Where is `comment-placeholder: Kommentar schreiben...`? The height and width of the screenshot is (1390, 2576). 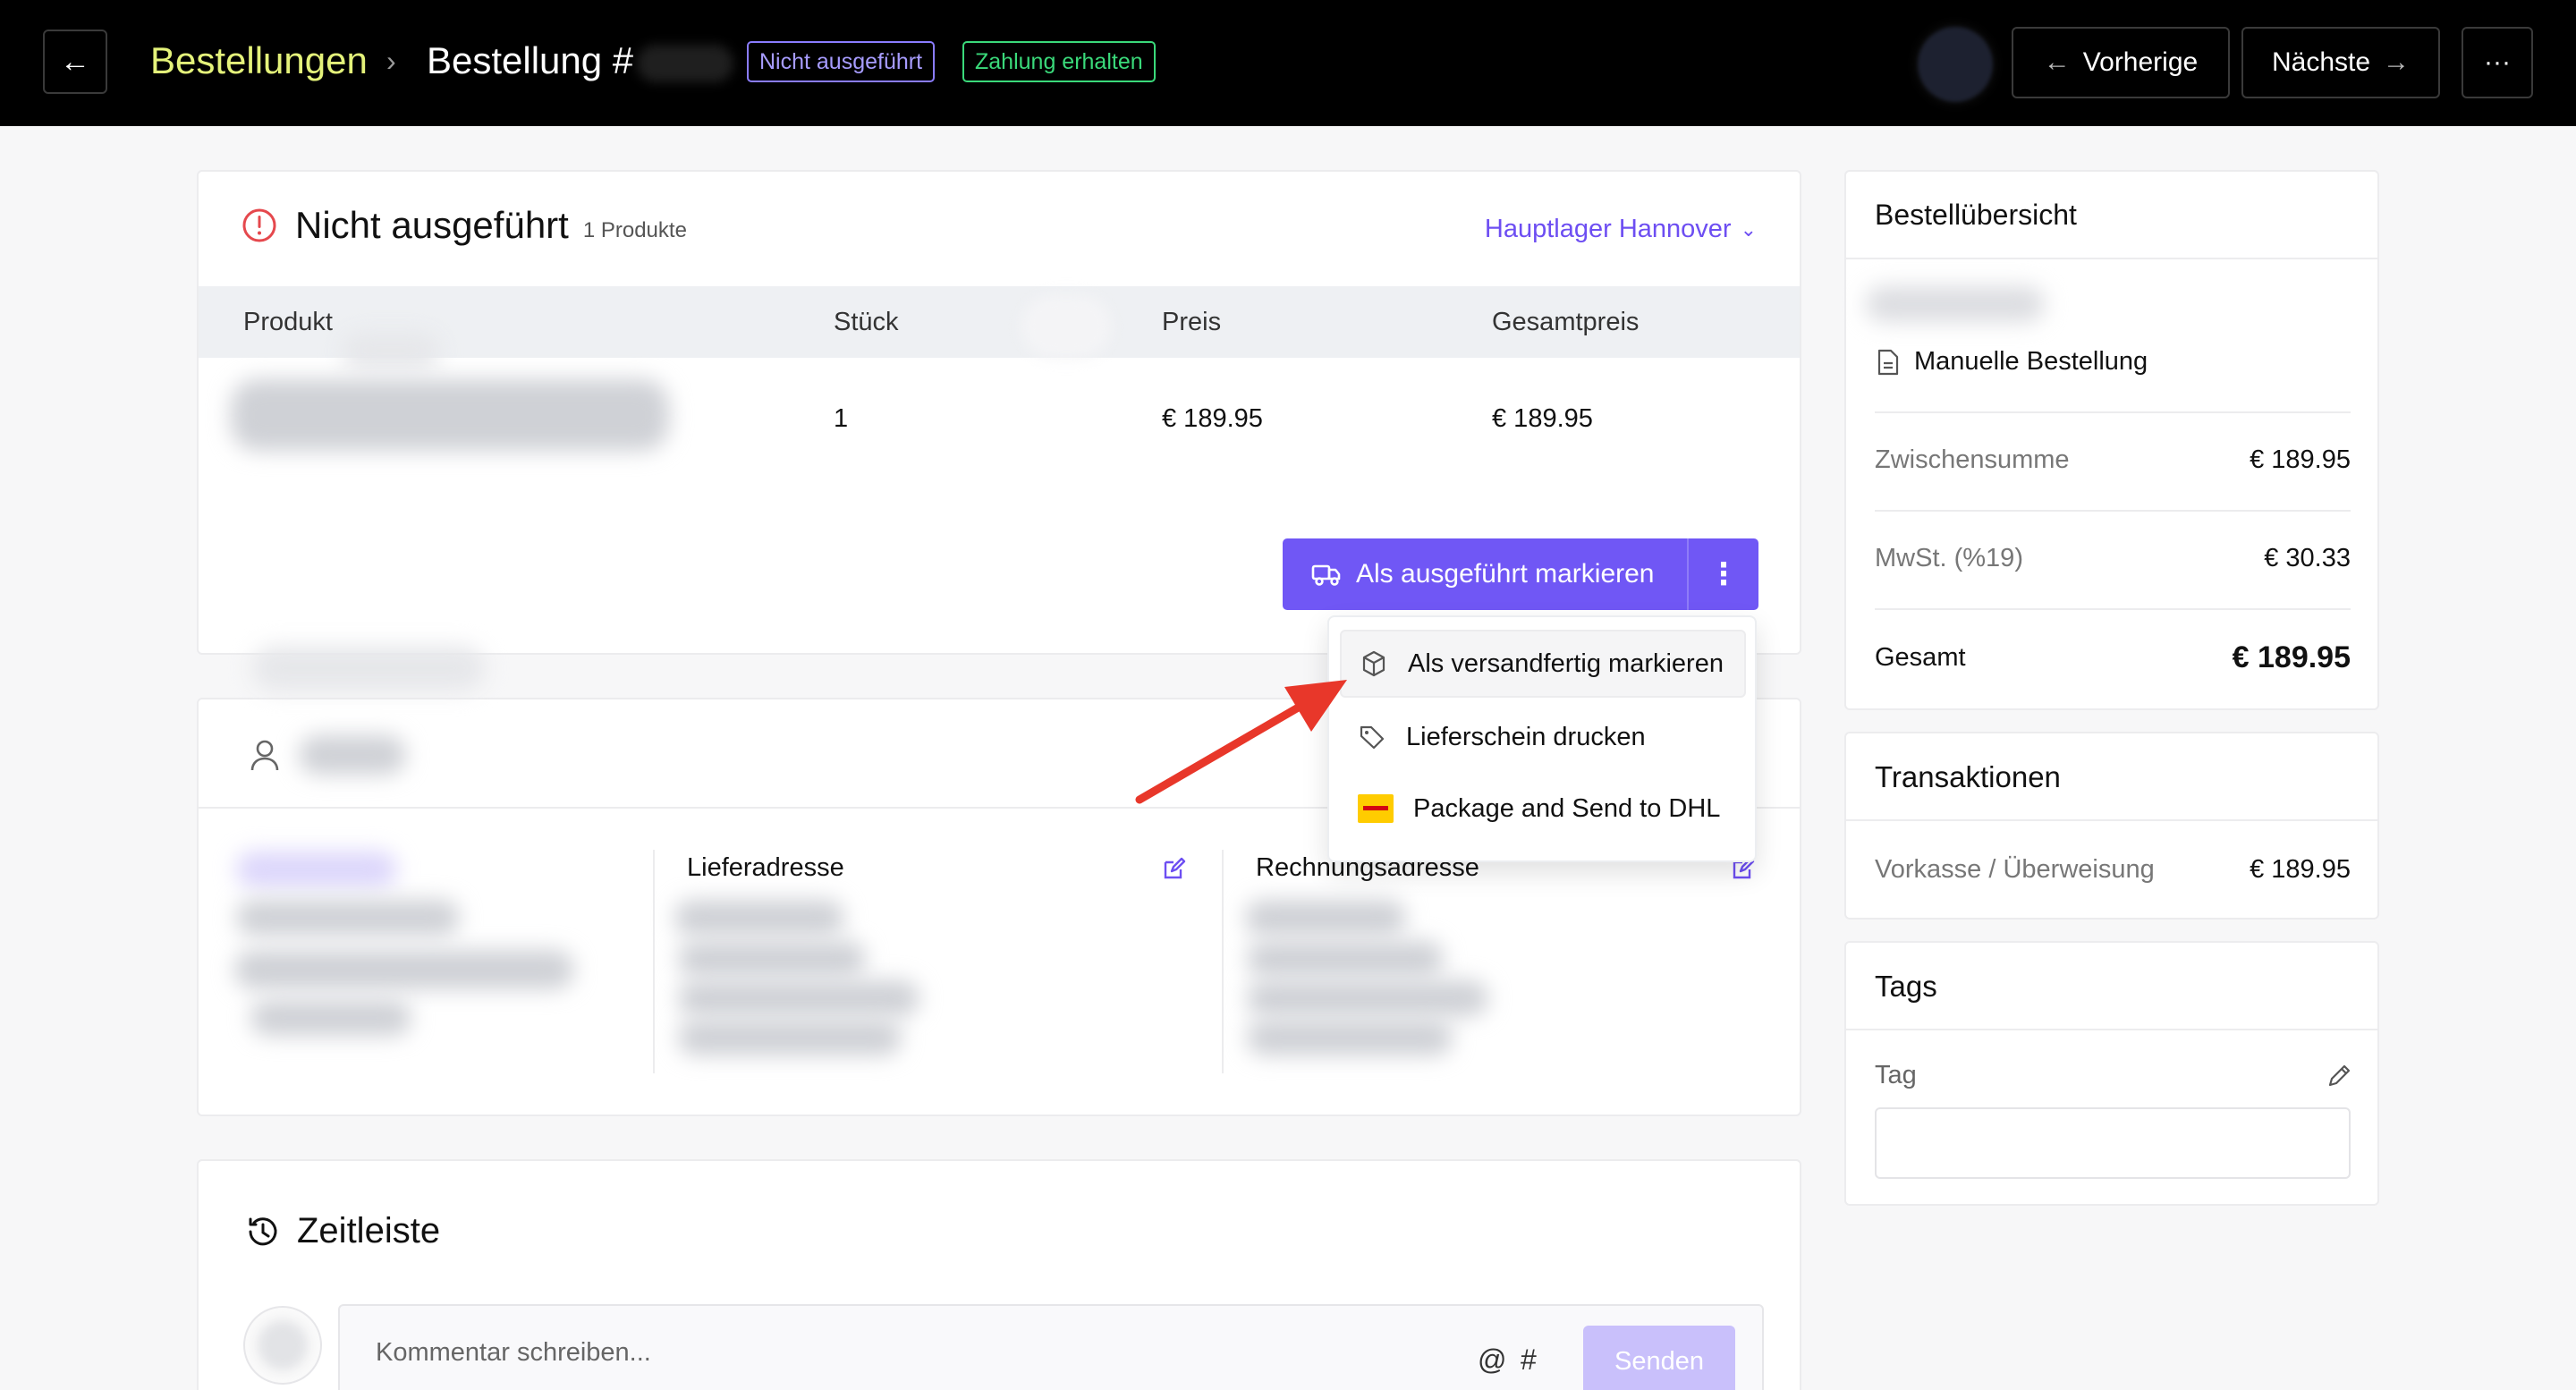
comment-placeholder: Kommentar schreiben... is located at coordinates (513, 1352).